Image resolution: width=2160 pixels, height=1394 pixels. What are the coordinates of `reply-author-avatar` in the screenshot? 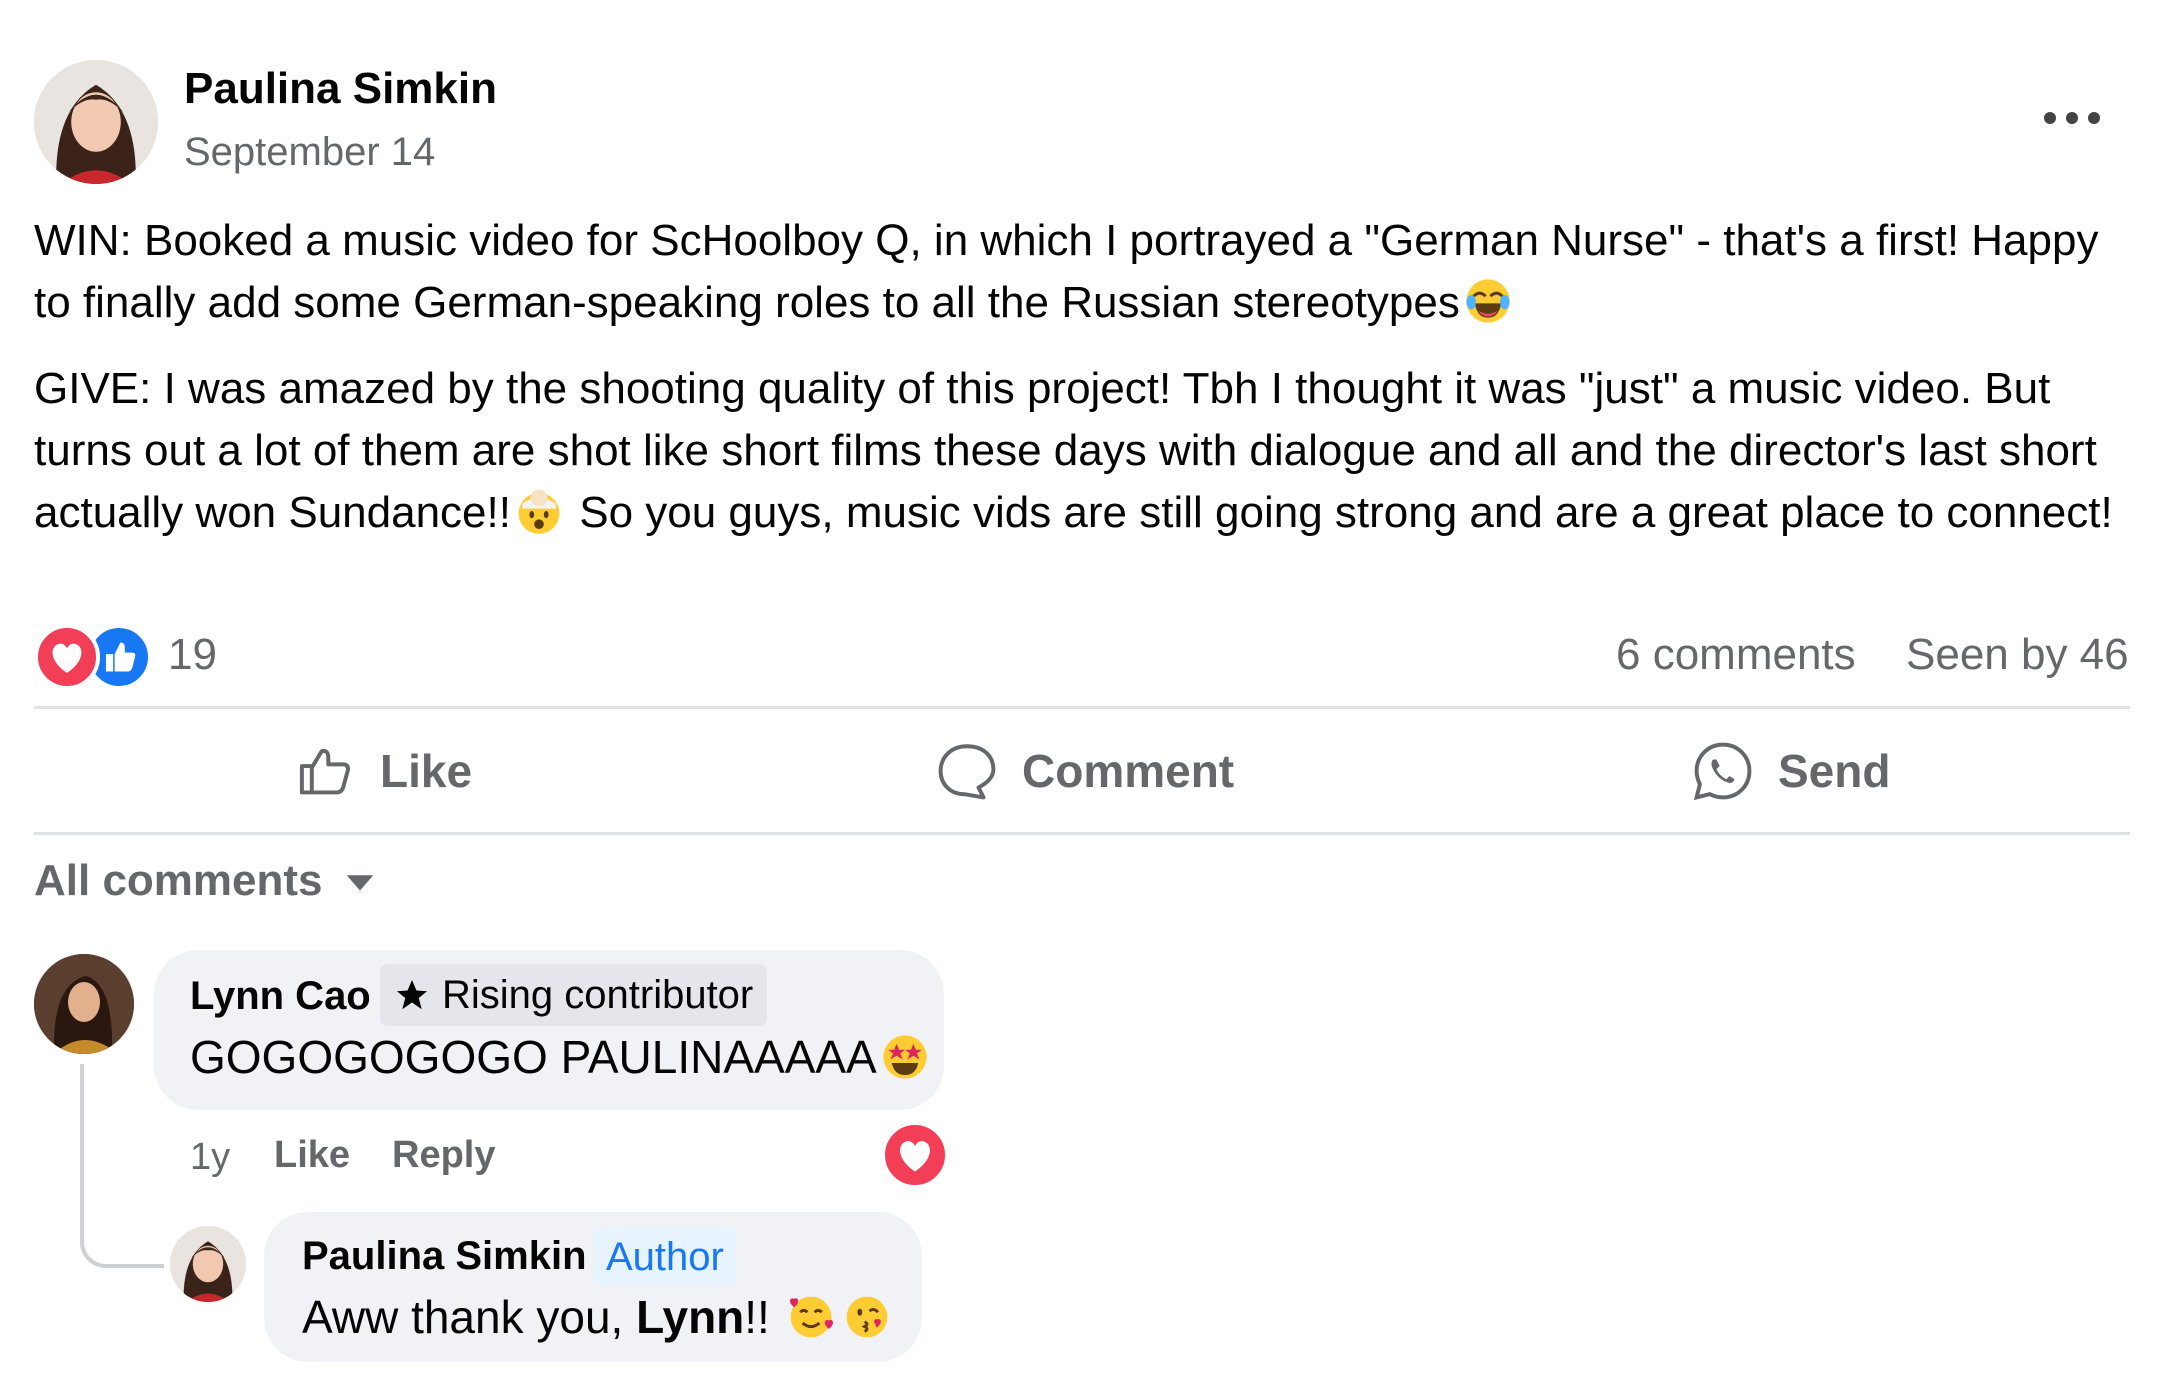 It's located at (208, 1264).